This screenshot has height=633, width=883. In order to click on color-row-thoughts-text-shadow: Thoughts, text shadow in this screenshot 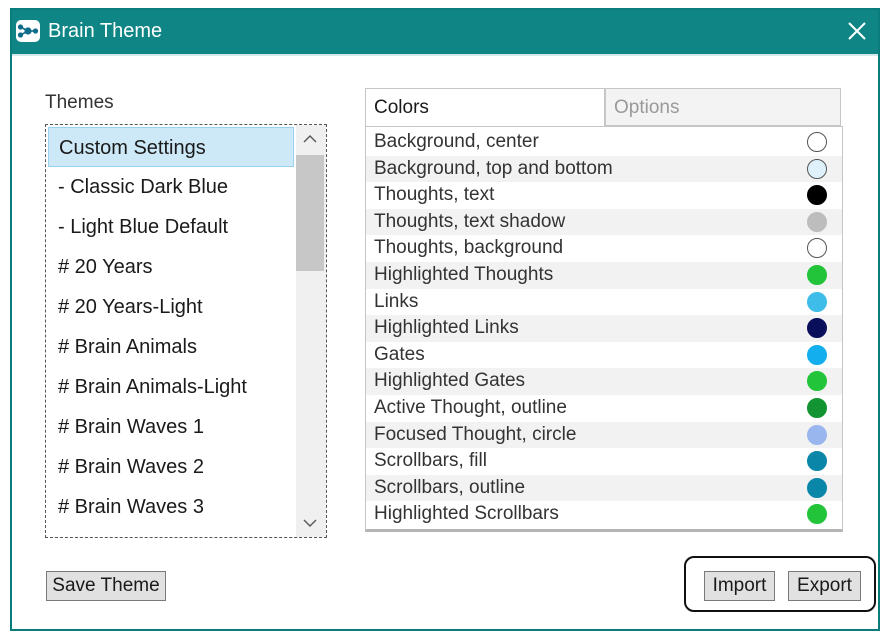, I will do `click(604, 222)`.